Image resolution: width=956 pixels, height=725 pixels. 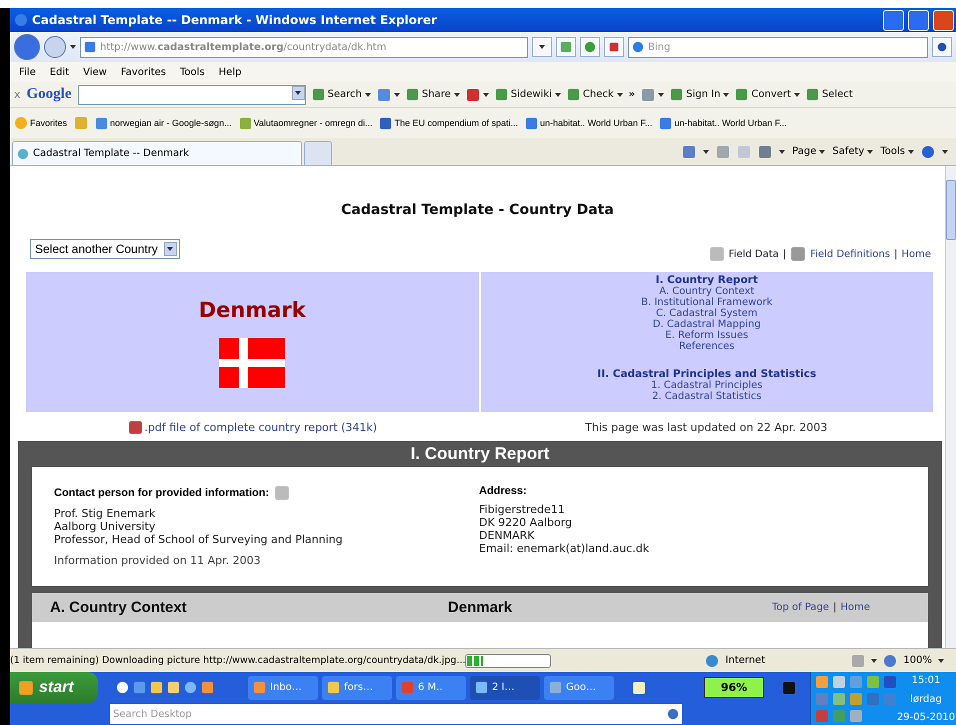 What do you see at coordinates (261, 427) in the screenshot?
I see `pdf-link: .pdf file of complete country report (341k)` at bounding box center [261, 427].